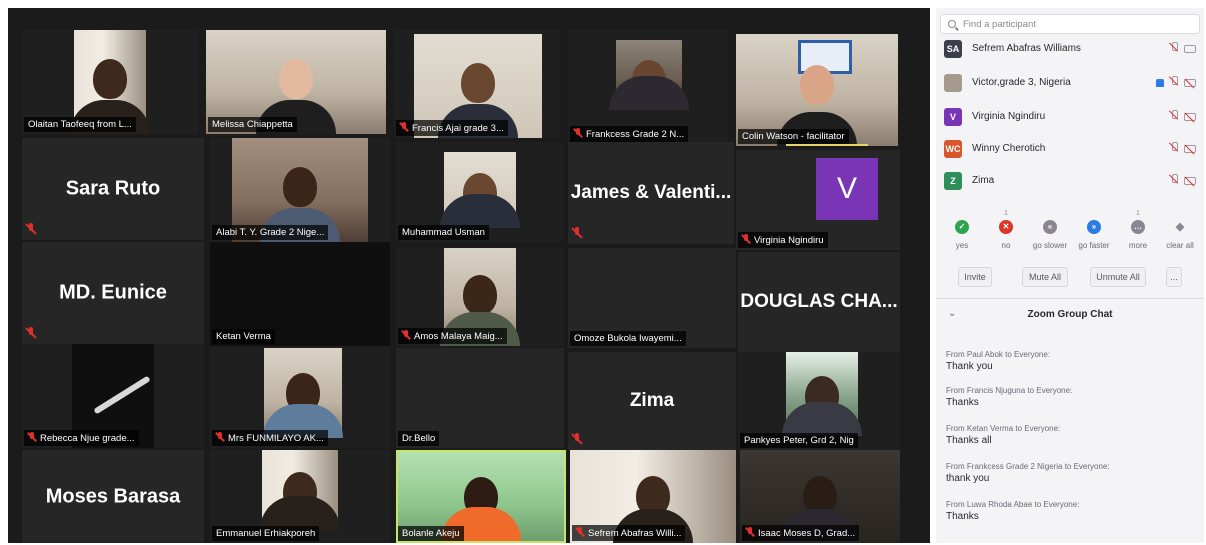 The height and width of the screenshot is (545, 1206). I want to click on video-tile: Moses Barasa, so click(113, 496).